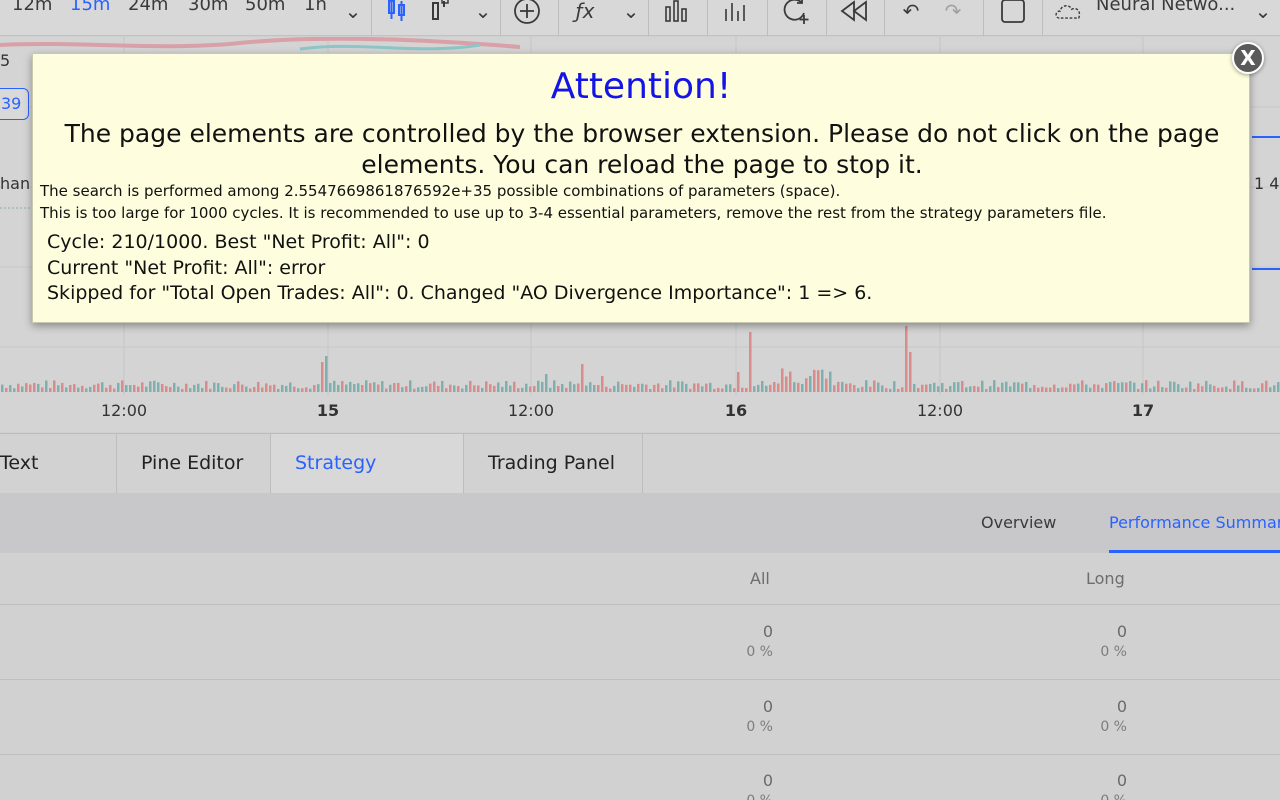 The image size is (1280, 800). What do you see at coordinates (194, 464) in the screenshot?
I see `tab-pine-editor: Pine Editor` at bounding box center [194, 464].